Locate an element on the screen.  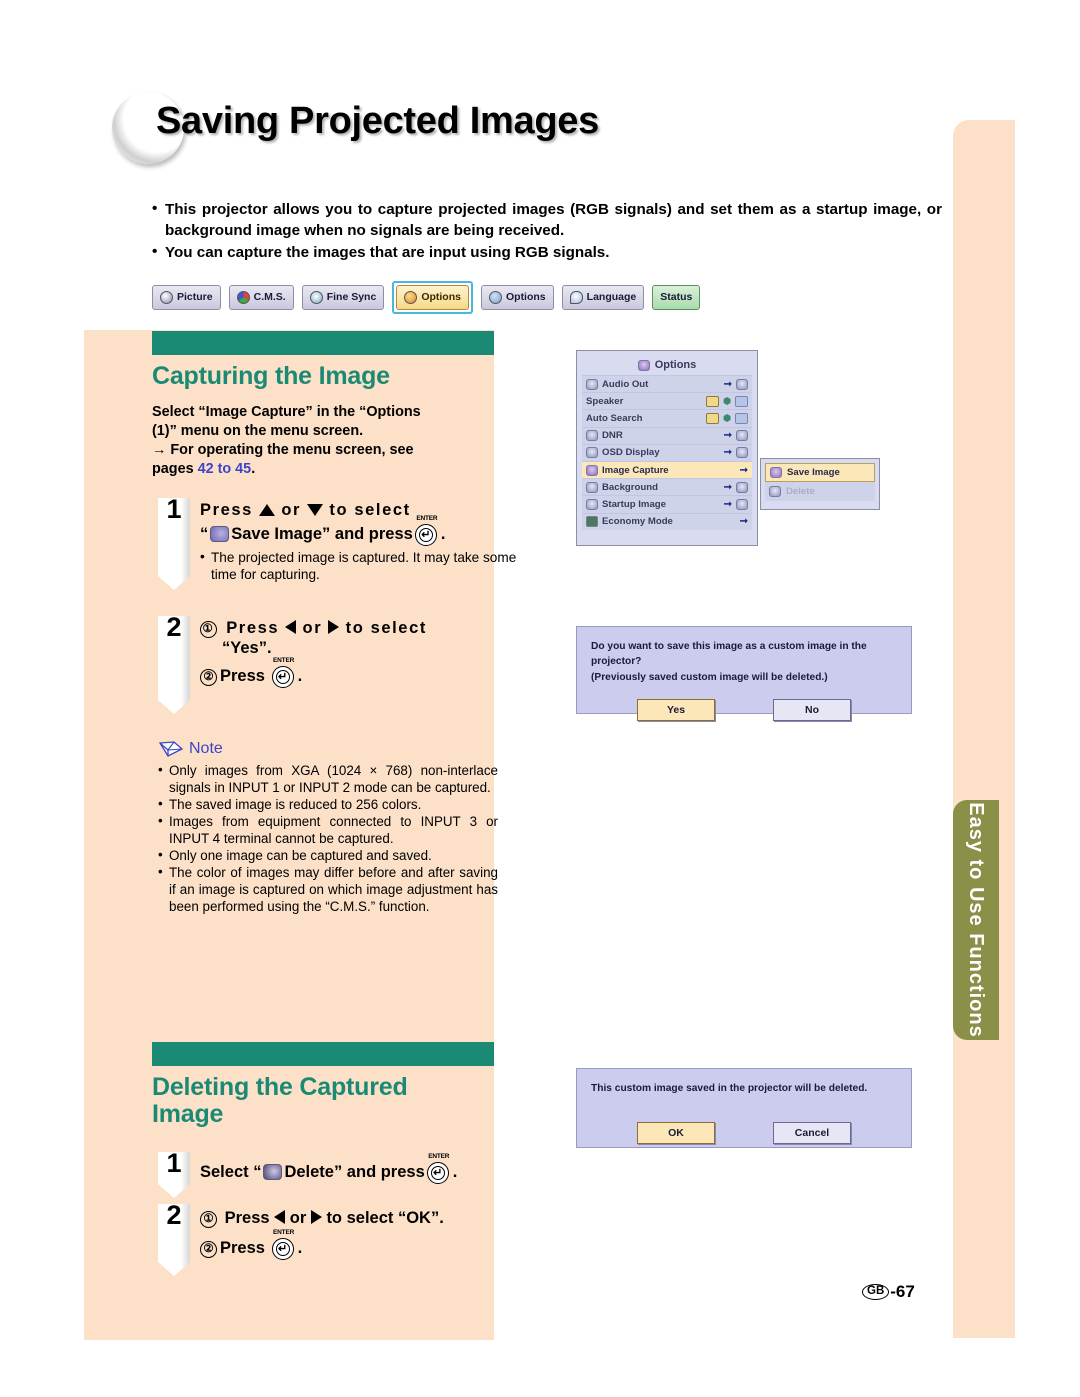
tab-fine-sync: Fine Sync is located at coordinates (343, 297).